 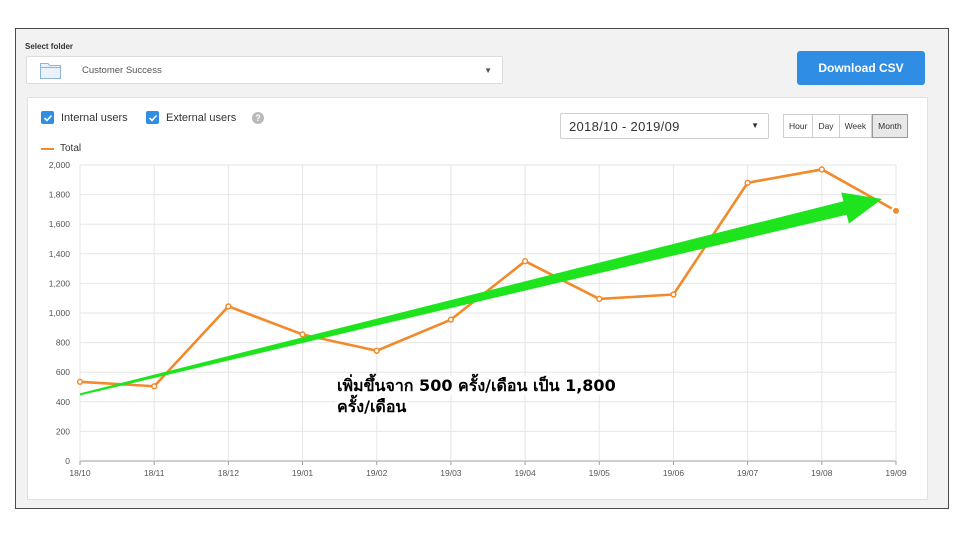 What do you see at coordinates (896, 473) in the screenshot?
I see `x-tick-label: 19/09` at bounding box center [896, 473].